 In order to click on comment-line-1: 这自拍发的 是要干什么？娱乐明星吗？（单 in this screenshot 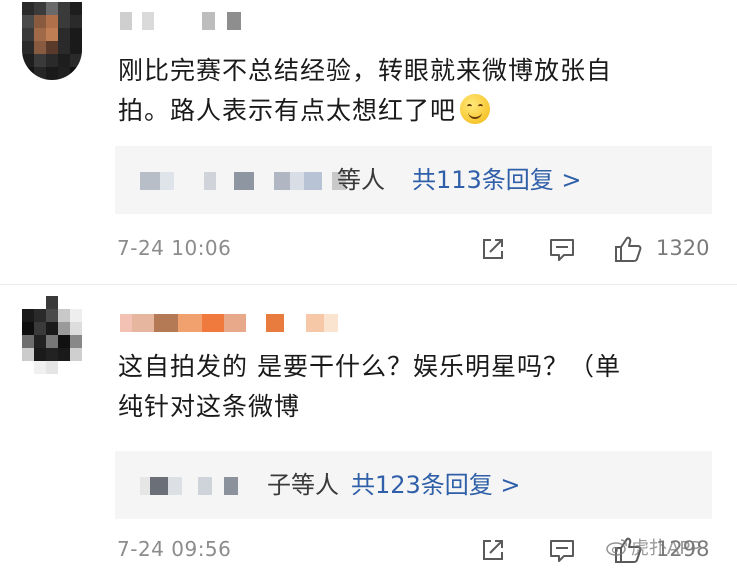, I will do `click(369, 366)`.